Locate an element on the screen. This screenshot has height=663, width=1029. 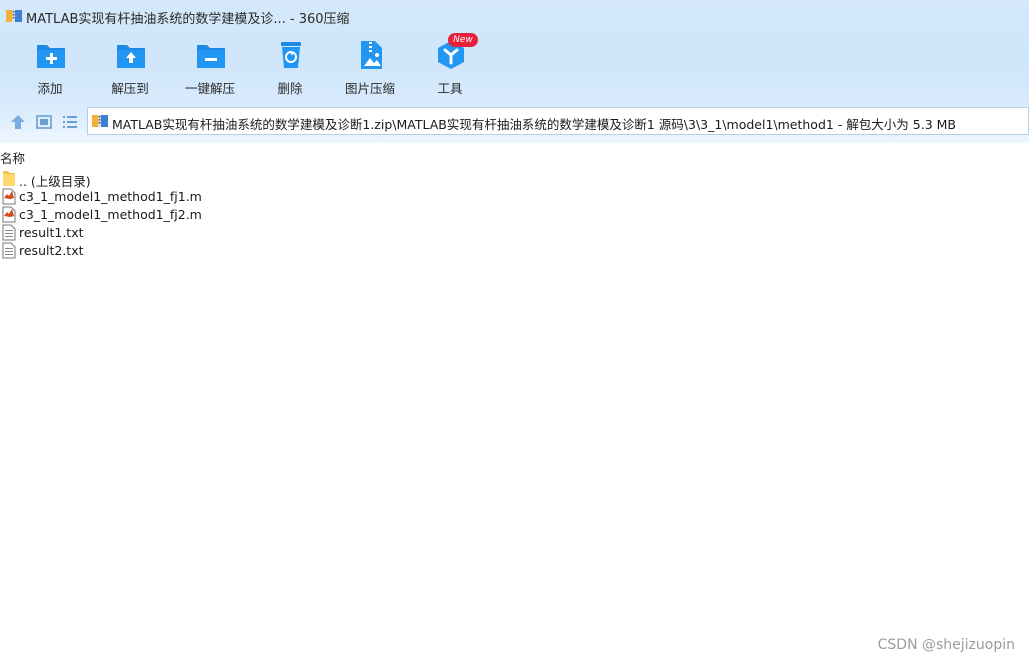
file-name: c3_1_model1_method1_fj2.m is located at coordinates (110, 214).